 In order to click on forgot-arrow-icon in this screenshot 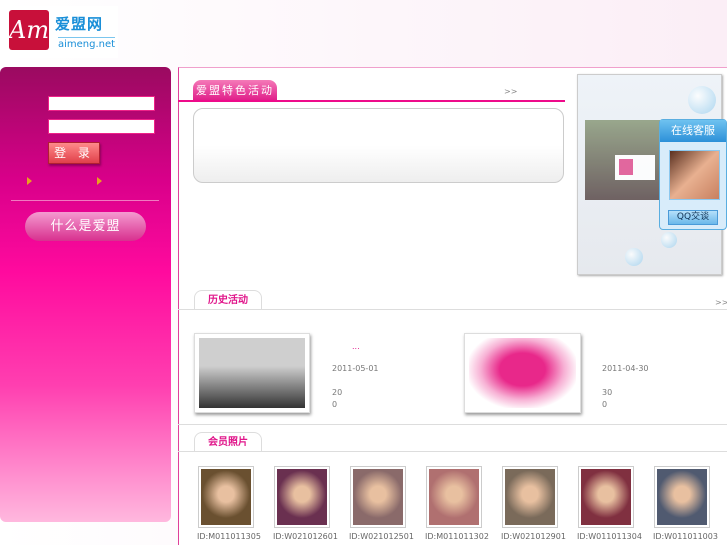, I will do `click(99, 181)`.